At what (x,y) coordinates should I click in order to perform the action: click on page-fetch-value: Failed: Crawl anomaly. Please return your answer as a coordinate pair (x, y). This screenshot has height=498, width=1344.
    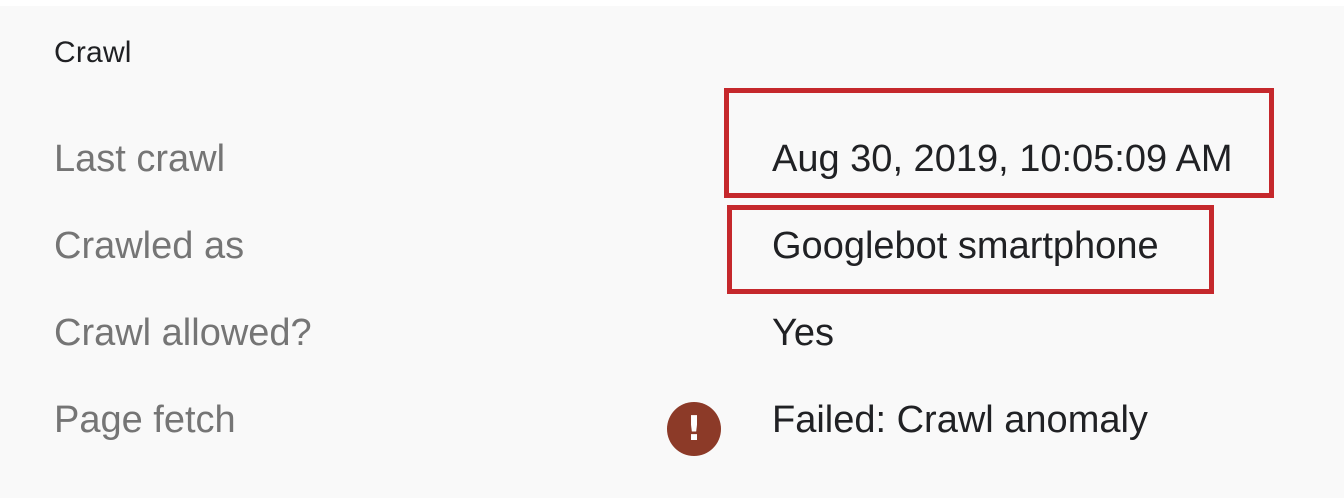
    Looking at the image, I should click on (960, 420).